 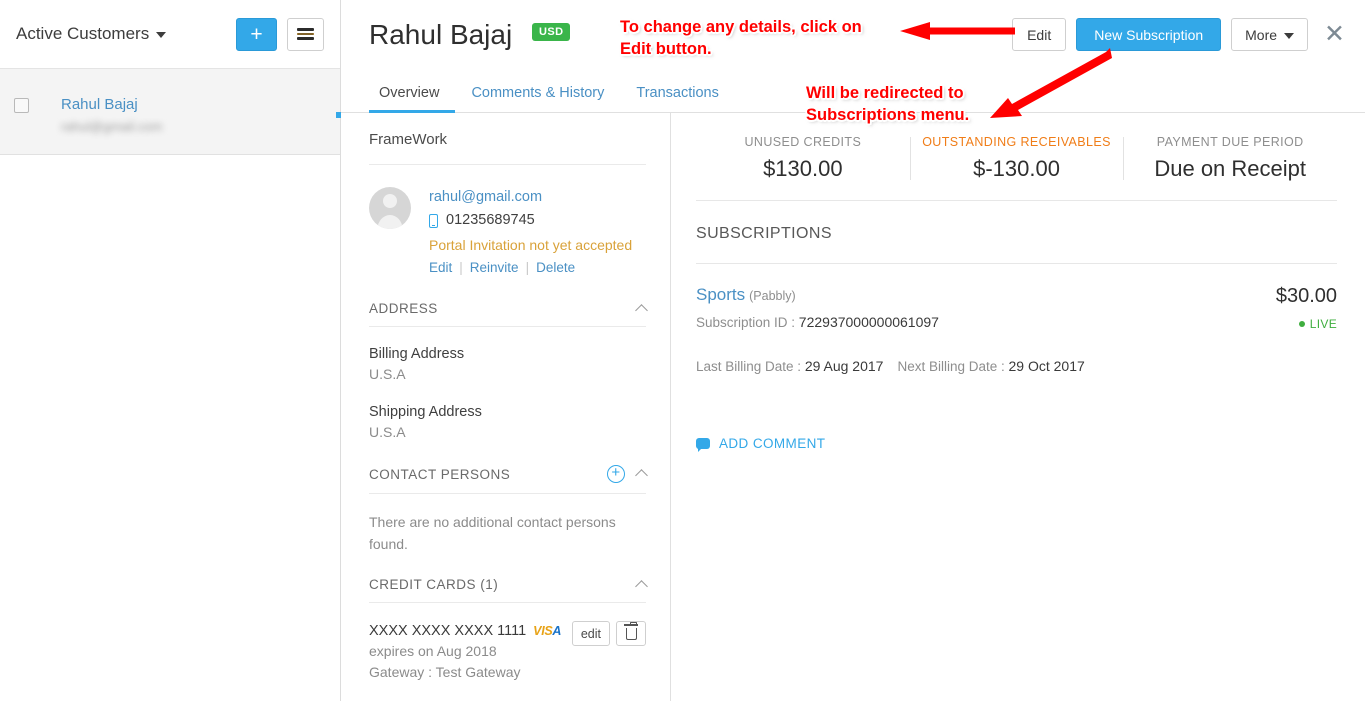 I want to click on contact-delete-link: Delete, so click(x=555, y=268).